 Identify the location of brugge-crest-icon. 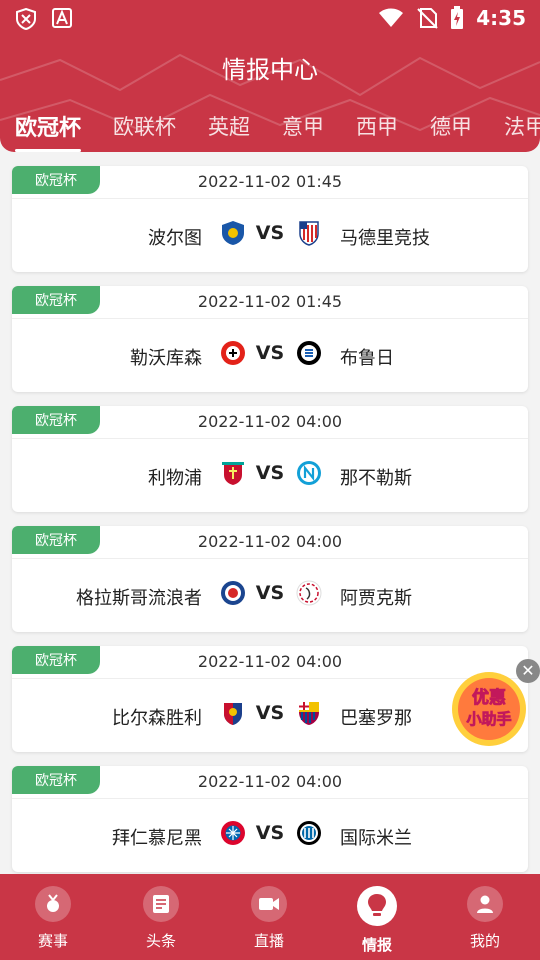
(309, 353).